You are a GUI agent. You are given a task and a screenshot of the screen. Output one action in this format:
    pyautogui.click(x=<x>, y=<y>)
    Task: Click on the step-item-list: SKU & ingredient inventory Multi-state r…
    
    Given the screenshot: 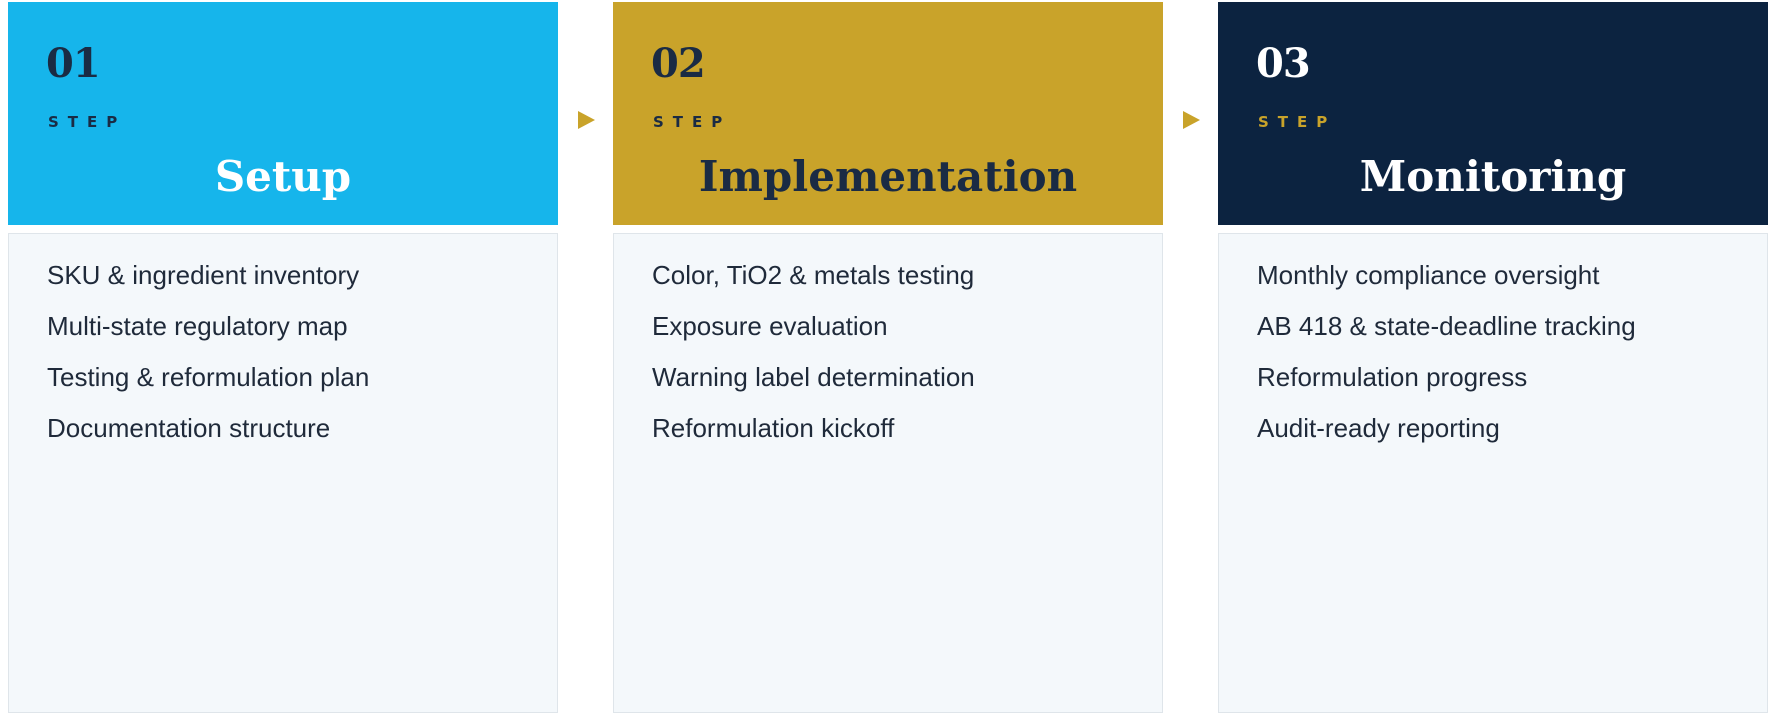 What is the action you would take?
    pyautogui.click(x=208, y=363)
    